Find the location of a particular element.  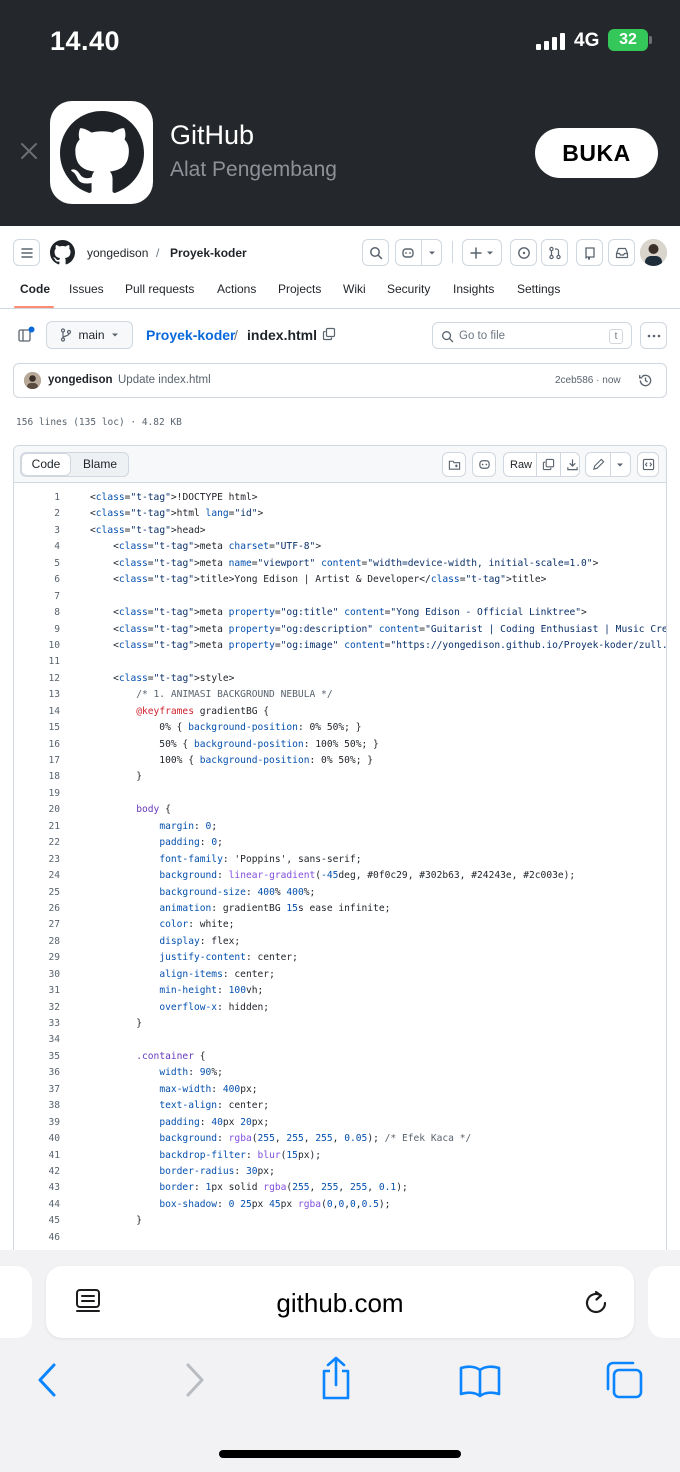

pull-requests-button is located at coordinates (554, 252).